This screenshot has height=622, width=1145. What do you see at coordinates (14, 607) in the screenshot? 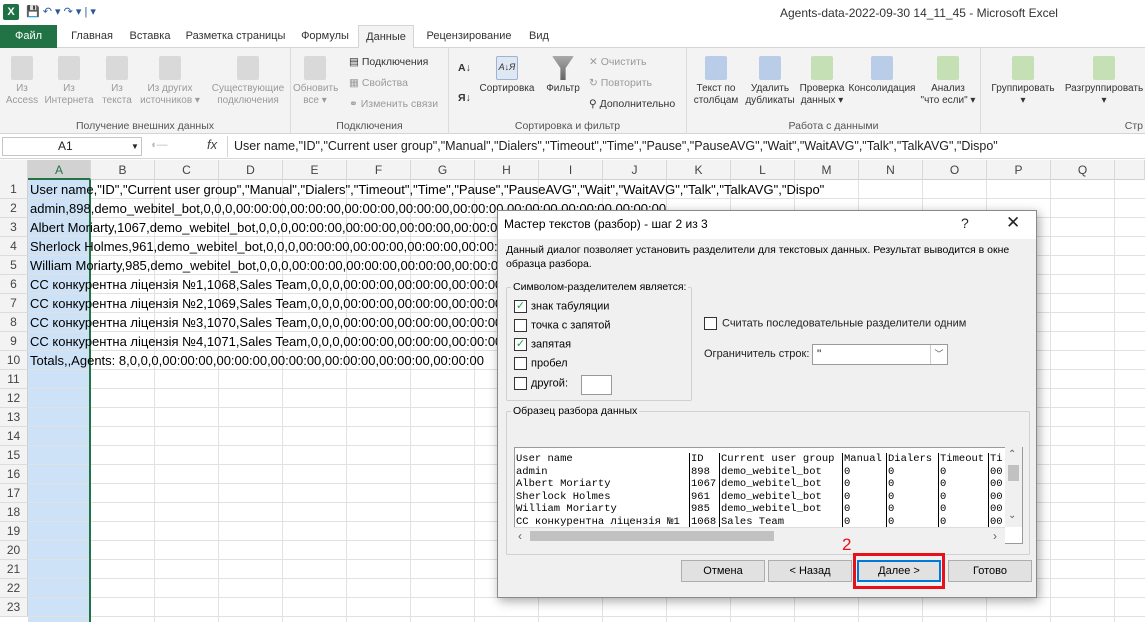
I see `row-header: 23` at bounding box center [14, 607].